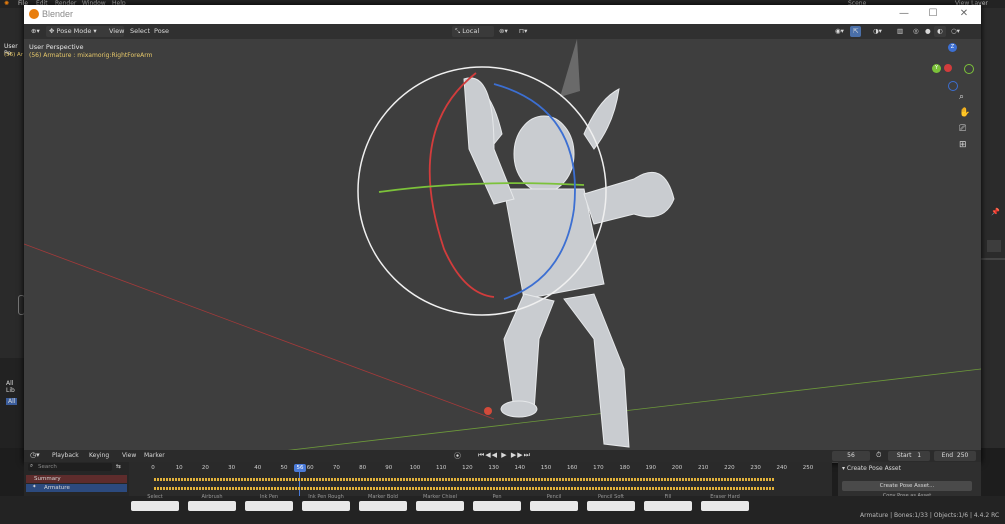 This screenshot has height=524, width=1005. What do you see at coordinates (952, 47) in the screenshot?
I see `gizmo-z-icon: Z` at bounding box center [952, 47].